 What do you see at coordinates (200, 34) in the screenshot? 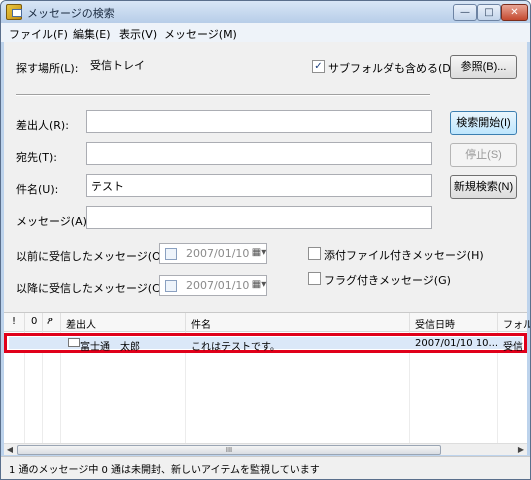
I see `menu-message: メッセージ(M)` at bounding box center [200, 34].